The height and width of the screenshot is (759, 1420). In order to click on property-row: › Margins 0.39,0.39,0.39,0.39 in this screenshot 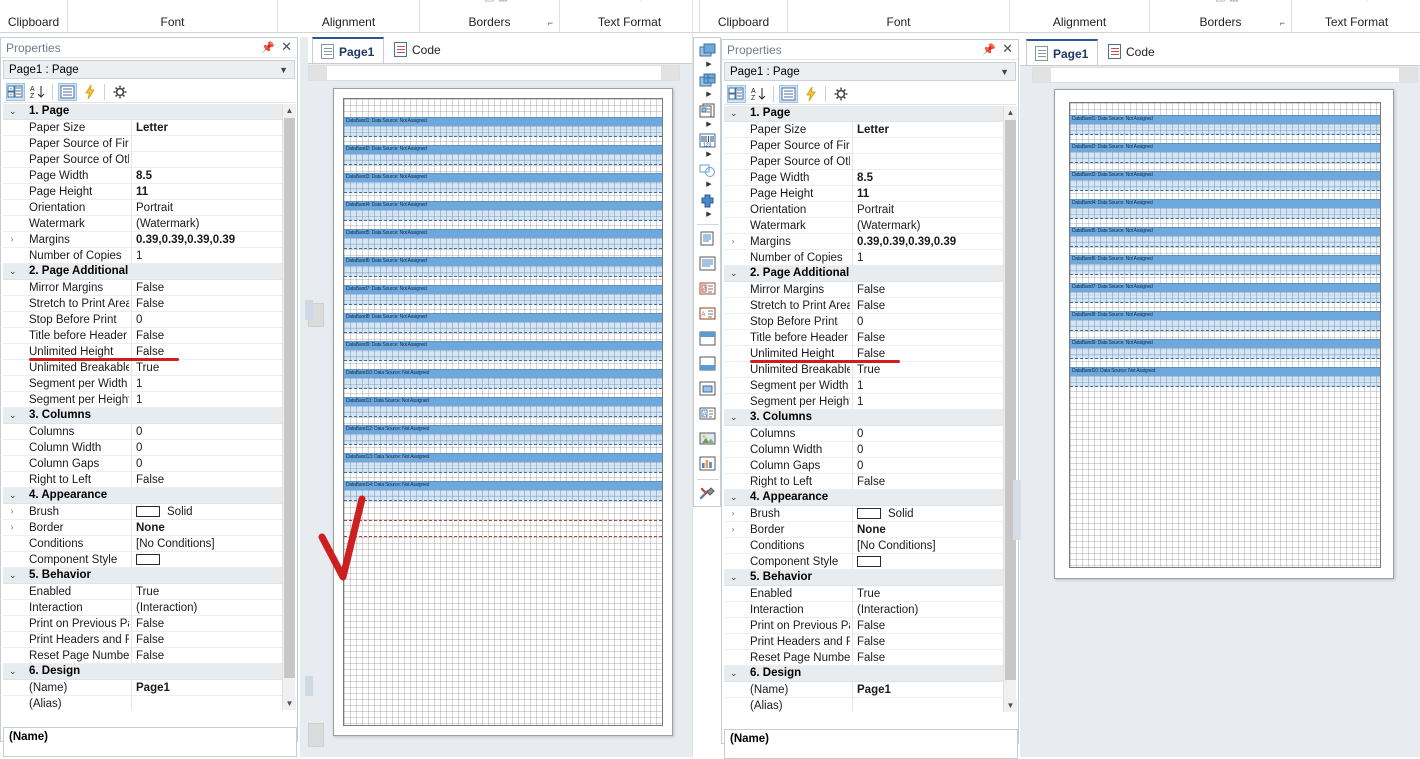, I will do `click(147, 240)`.